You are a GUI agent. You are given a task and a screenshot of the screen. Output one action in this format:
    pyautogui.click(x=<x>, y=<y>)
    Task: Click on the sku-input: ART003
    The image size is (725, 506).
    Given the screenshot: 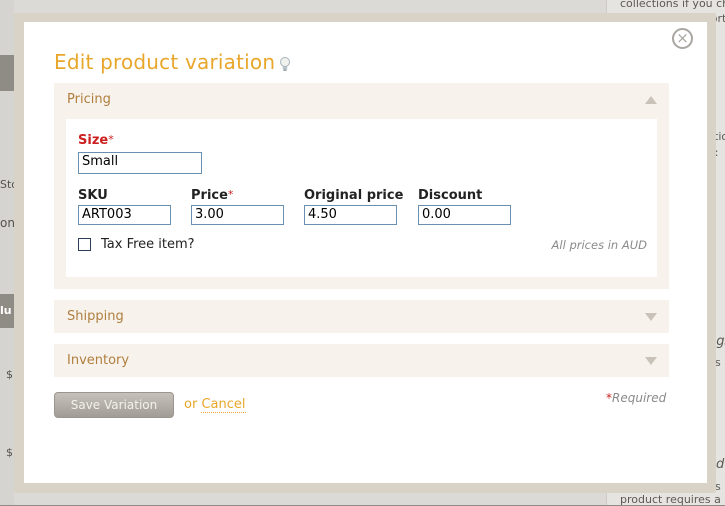 What is the action you would take?
    pyautogui.click(x=124, y=215)
    